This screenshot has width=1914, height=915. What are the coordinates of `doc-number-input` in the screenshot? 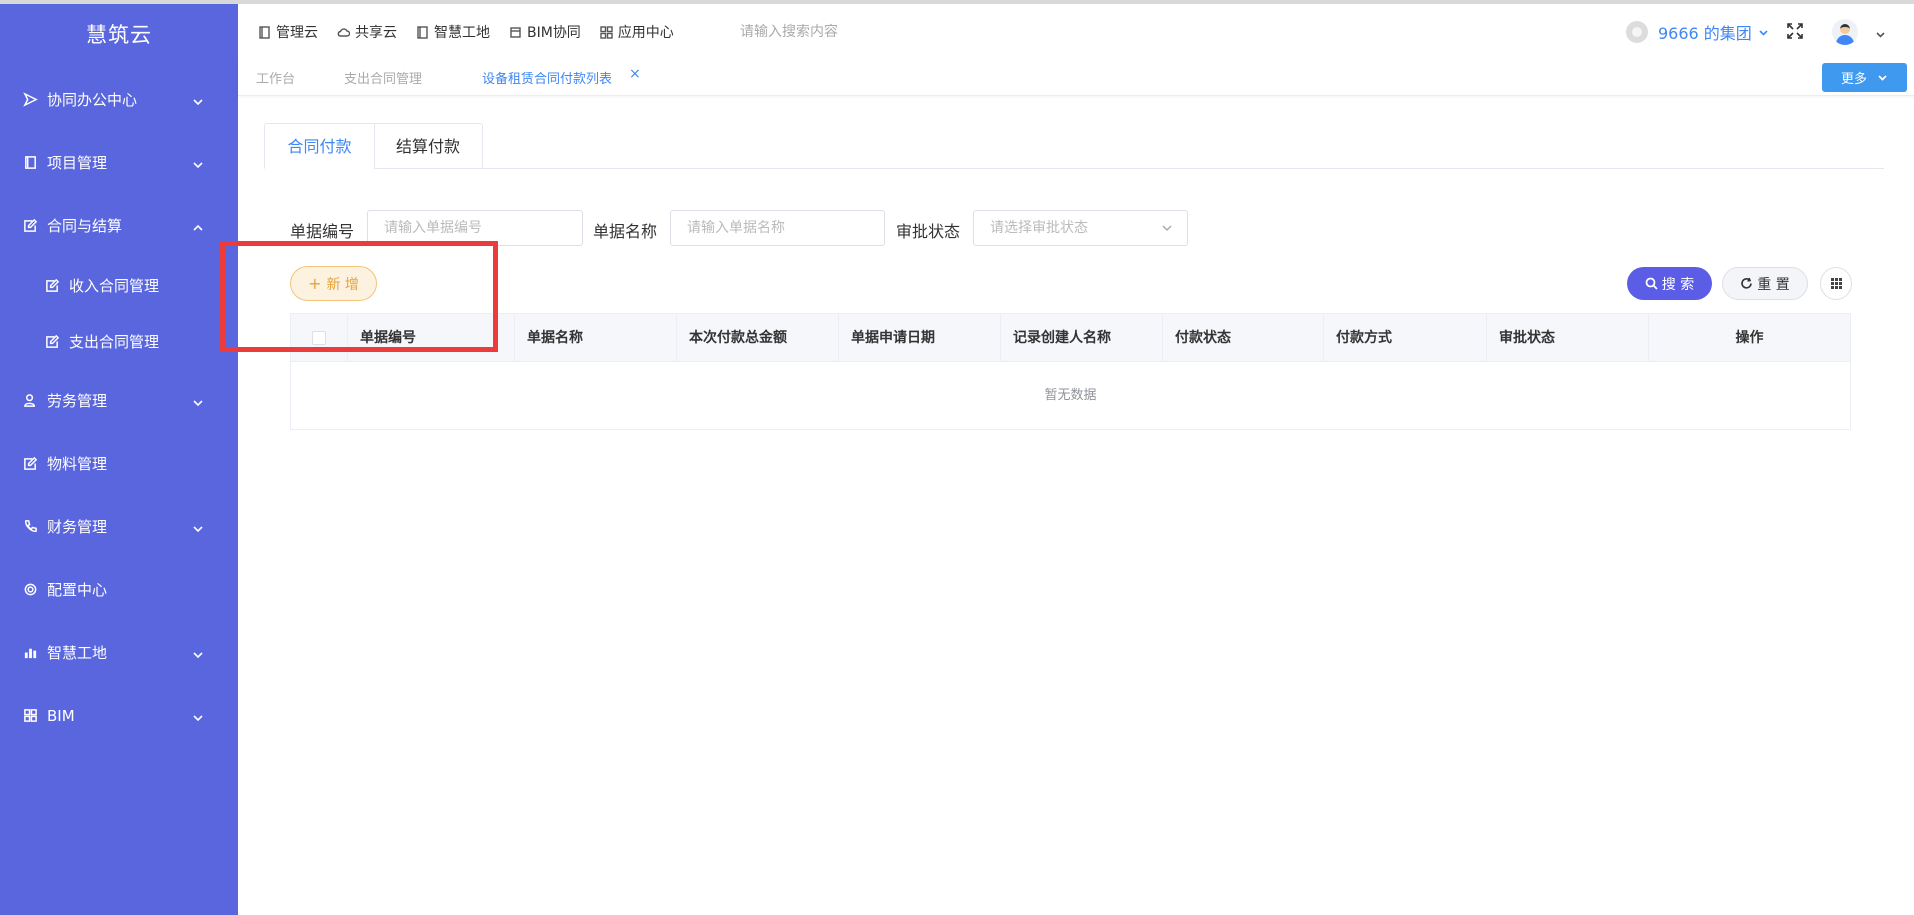 It's located at (475, 228).